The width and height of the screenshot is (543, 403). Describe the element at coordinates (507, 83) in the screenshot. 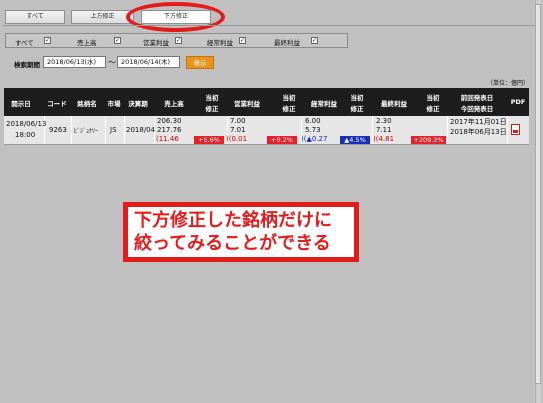

I see `unit-label: （単位：億円）` at that location.